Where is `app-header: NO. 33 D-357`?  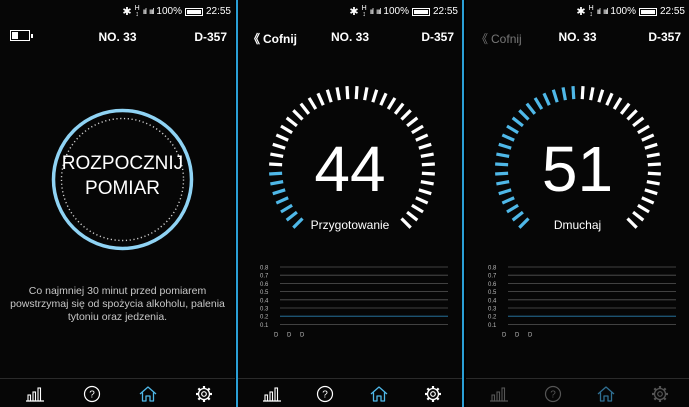
app-header: NO. 33 D-357 is located at coordinates (117, 36).